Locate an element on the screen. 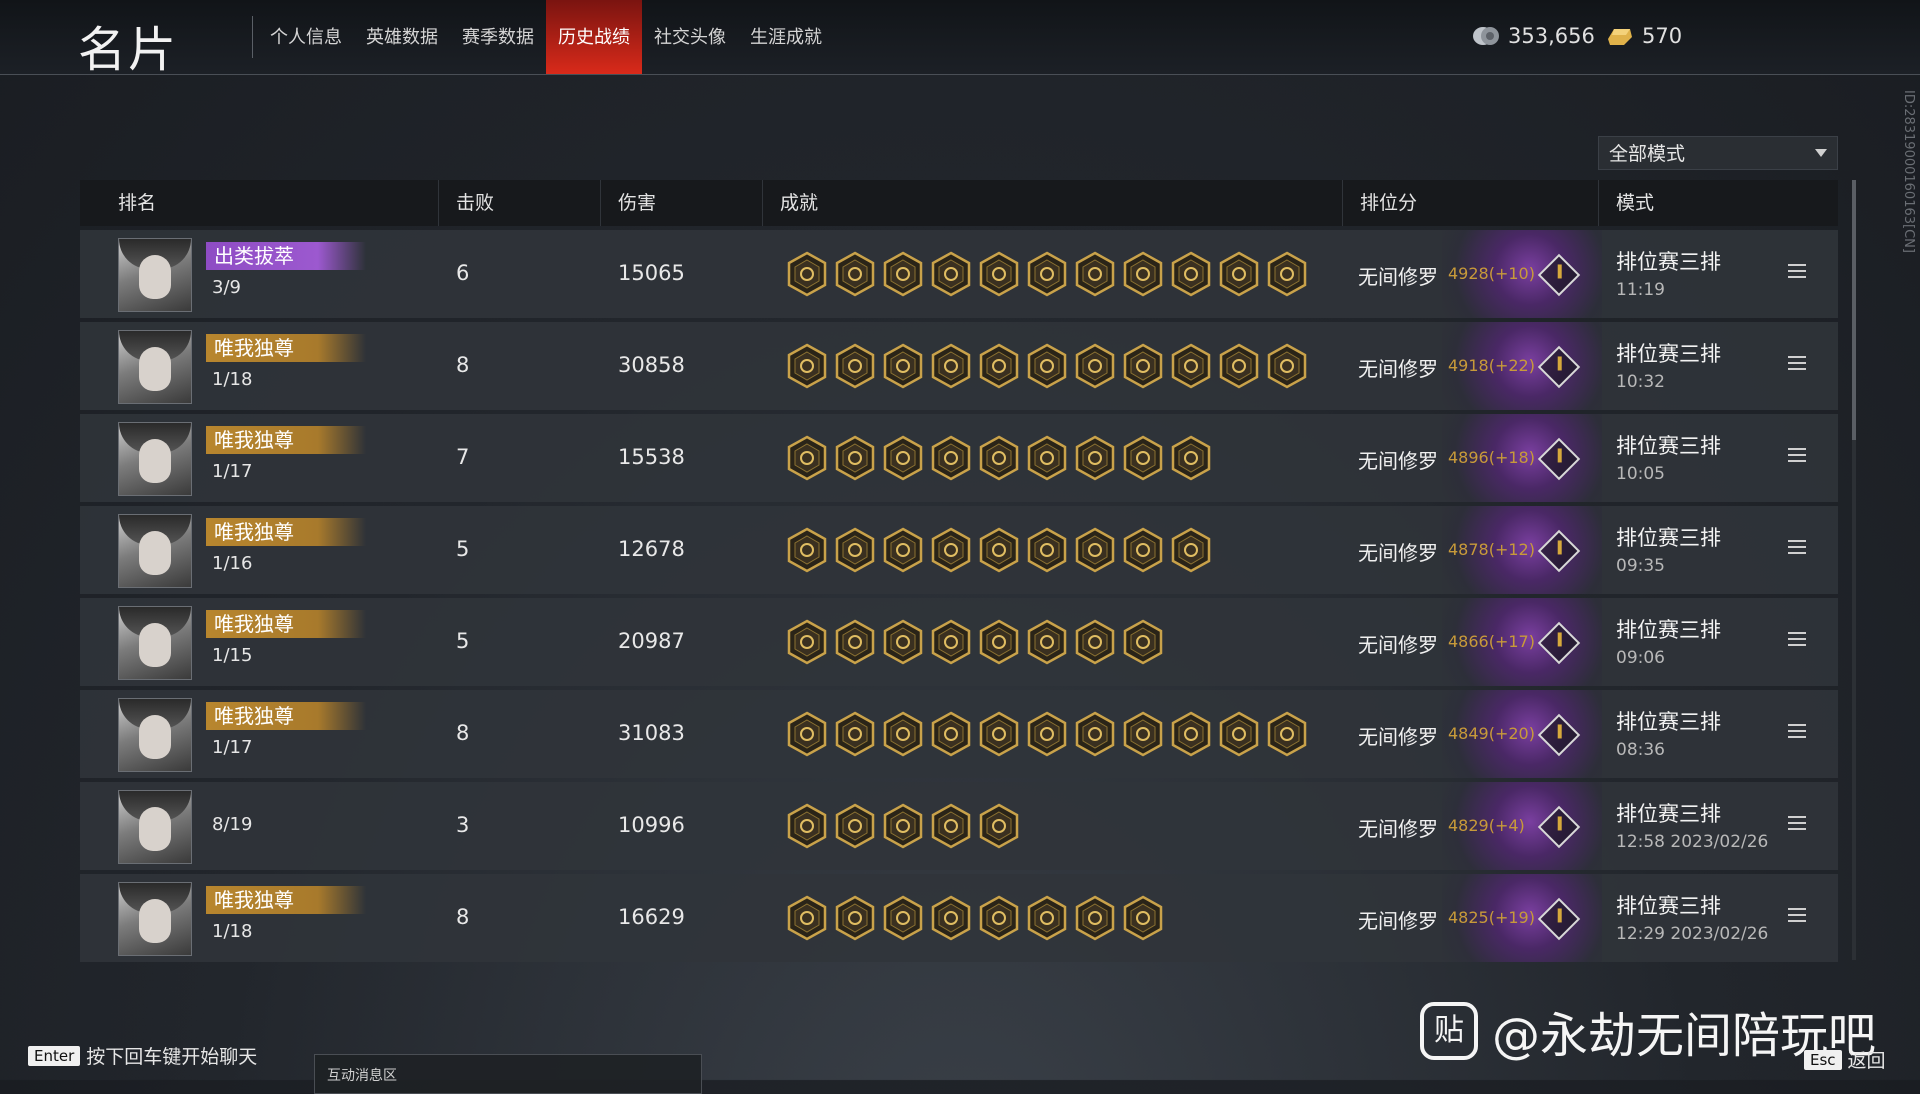  tab-career-achievements: 生涯成就 is located at coordinates (786, 37).